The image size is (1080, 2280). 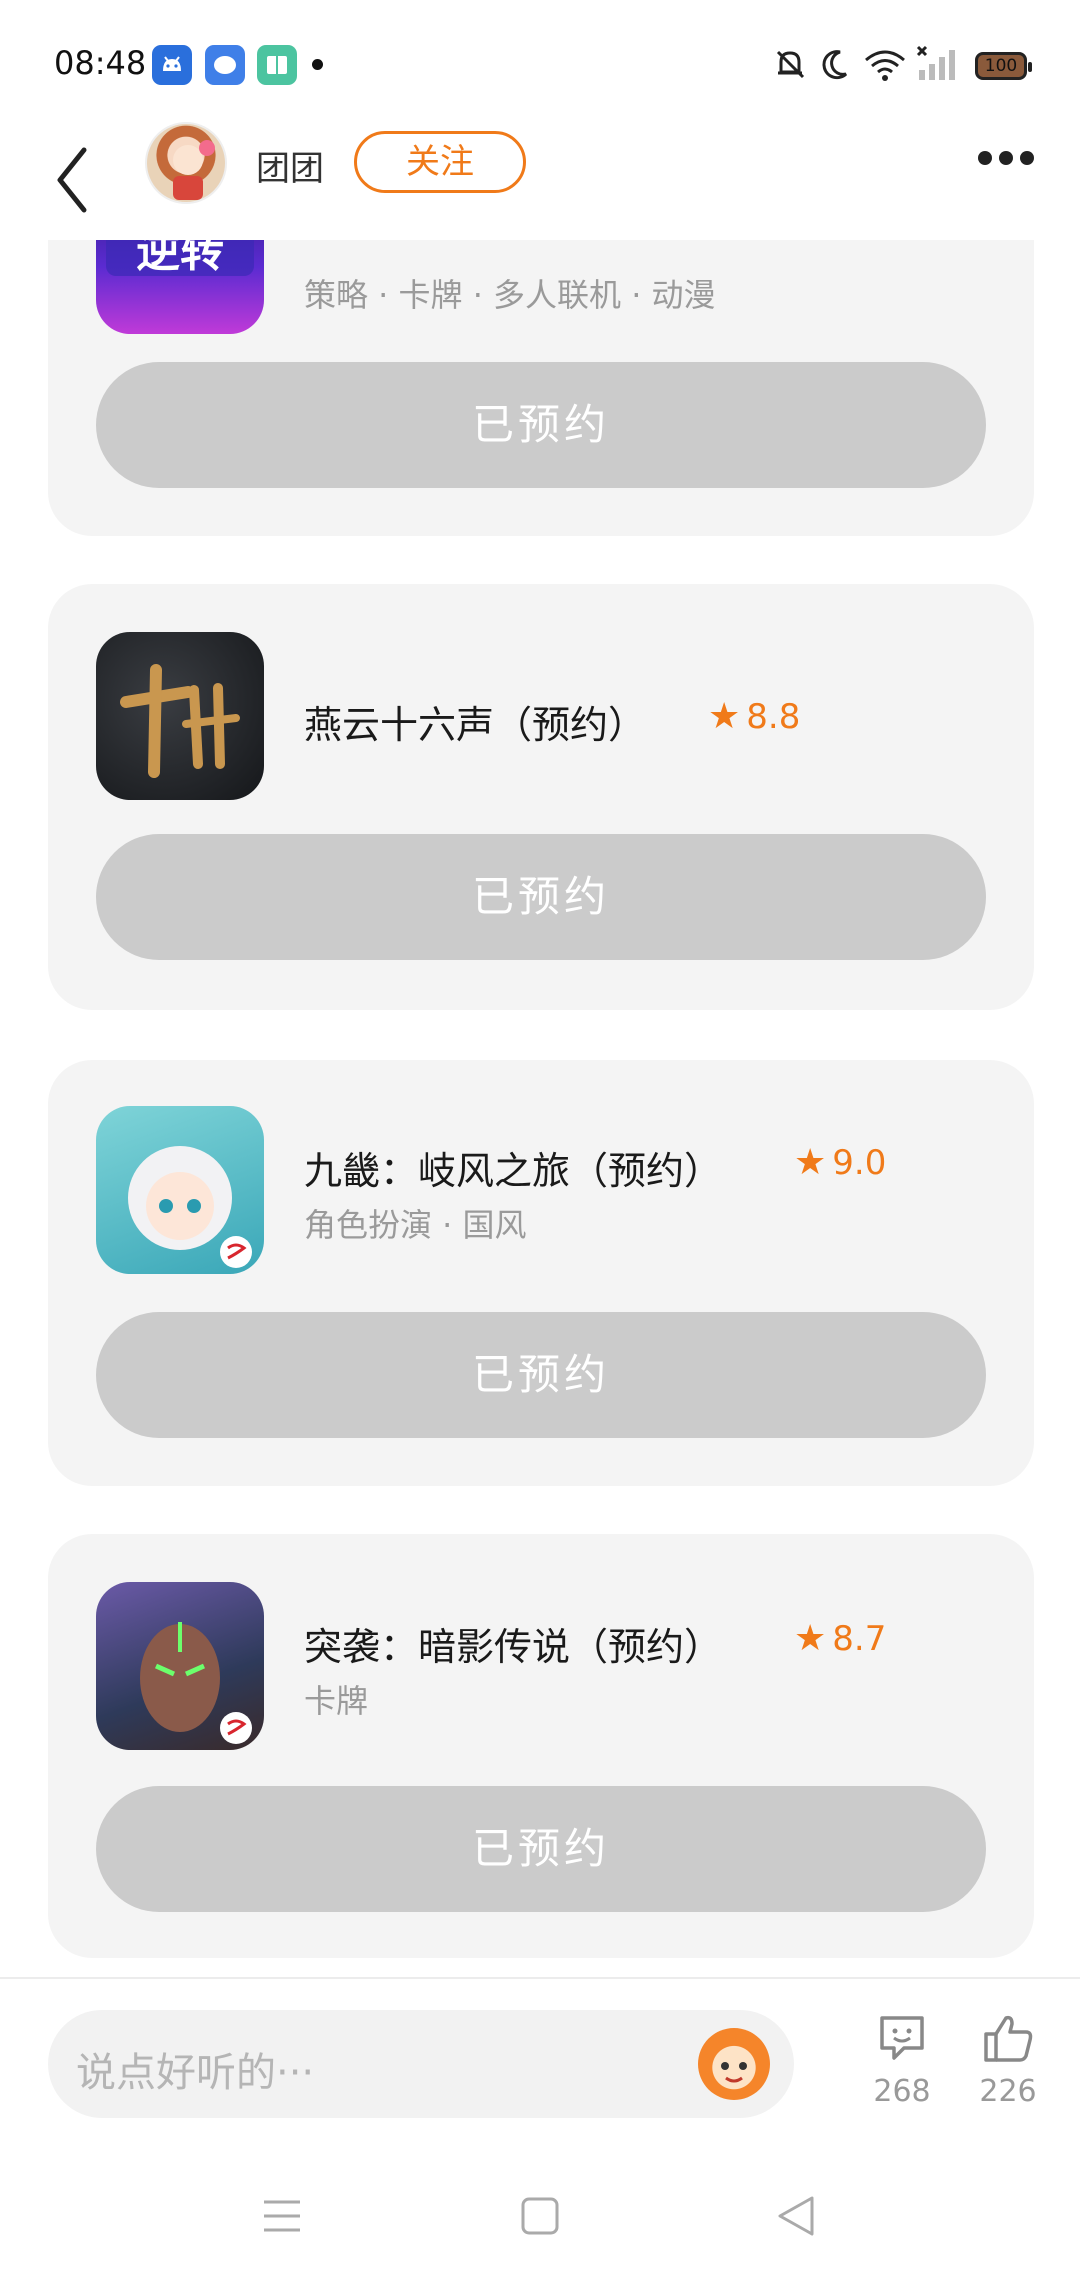 I want to click on system-nav-bar, so click(x=540, y=2215).